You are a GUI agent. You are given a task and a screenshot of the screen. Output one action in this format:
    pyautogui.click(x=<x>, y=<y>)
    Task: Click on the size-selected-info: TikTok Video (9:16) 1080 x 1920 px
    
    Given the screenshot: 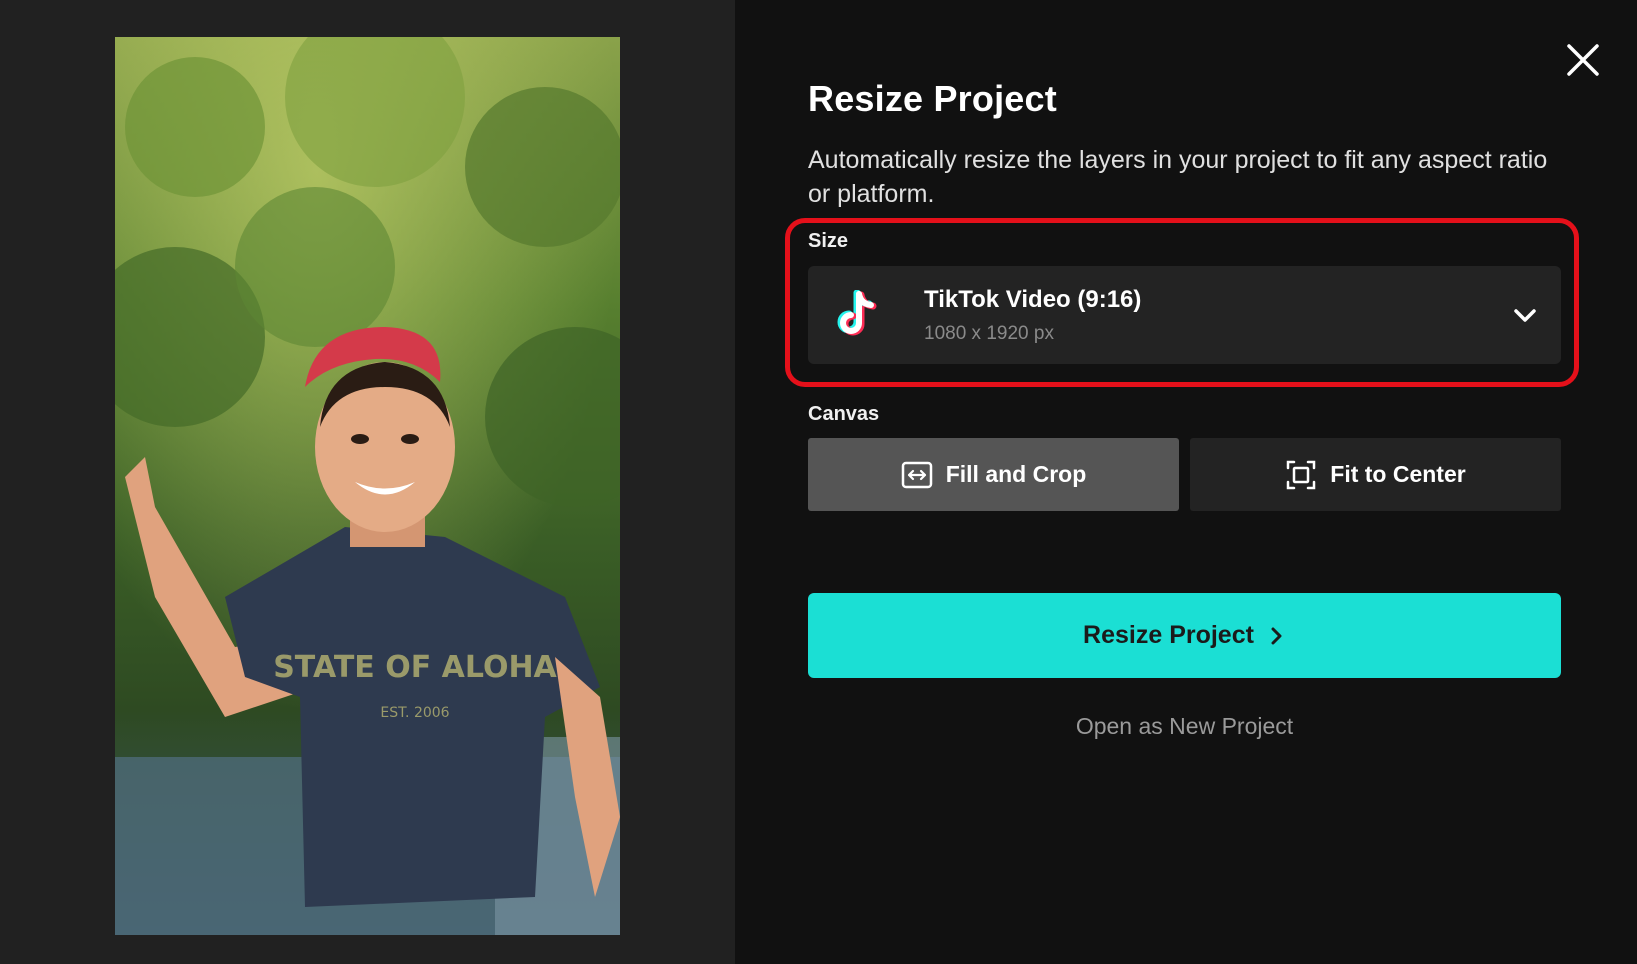 What is the action you would take?
    pyautogui.click(x=1032, y=315)
    